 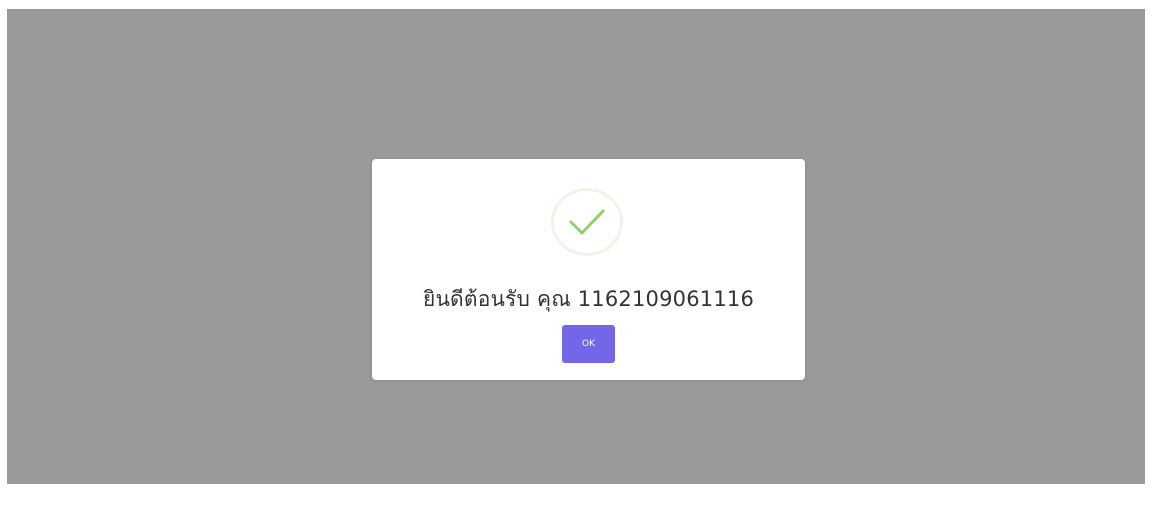 I want to click on success-check-icon, so click(x=587, y=222).